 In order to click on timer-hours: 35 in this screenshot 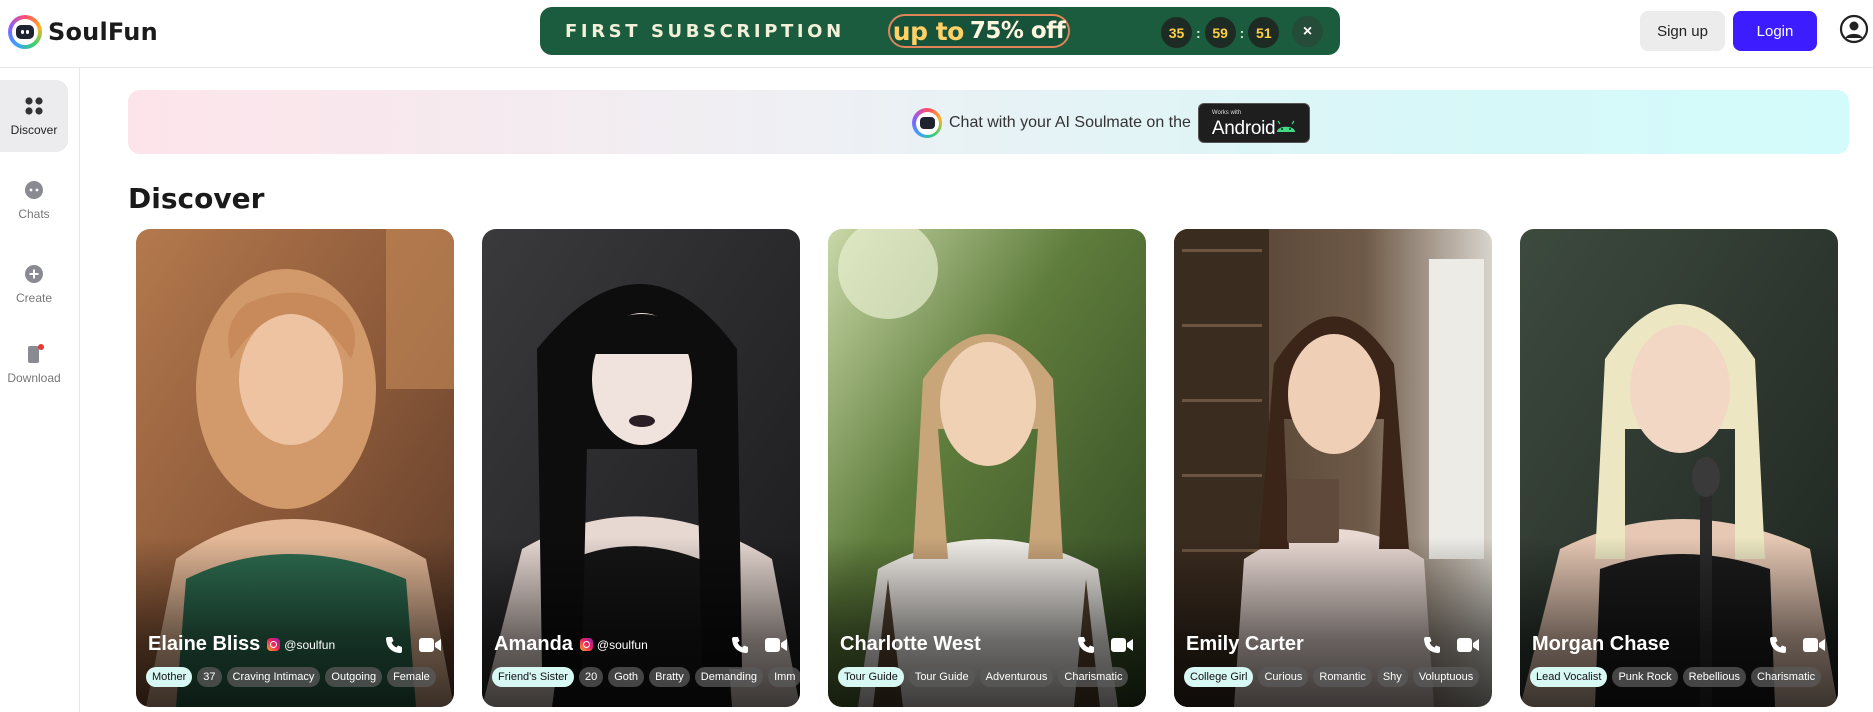, I will do `click(1176, 32)`.